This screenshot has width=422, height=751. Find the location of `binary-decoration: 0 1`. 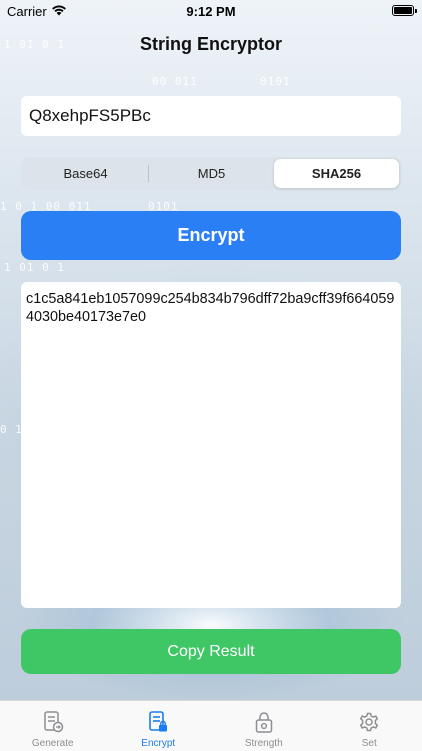

binary-decoration: 0 1 is located at coordinates (11, 429).